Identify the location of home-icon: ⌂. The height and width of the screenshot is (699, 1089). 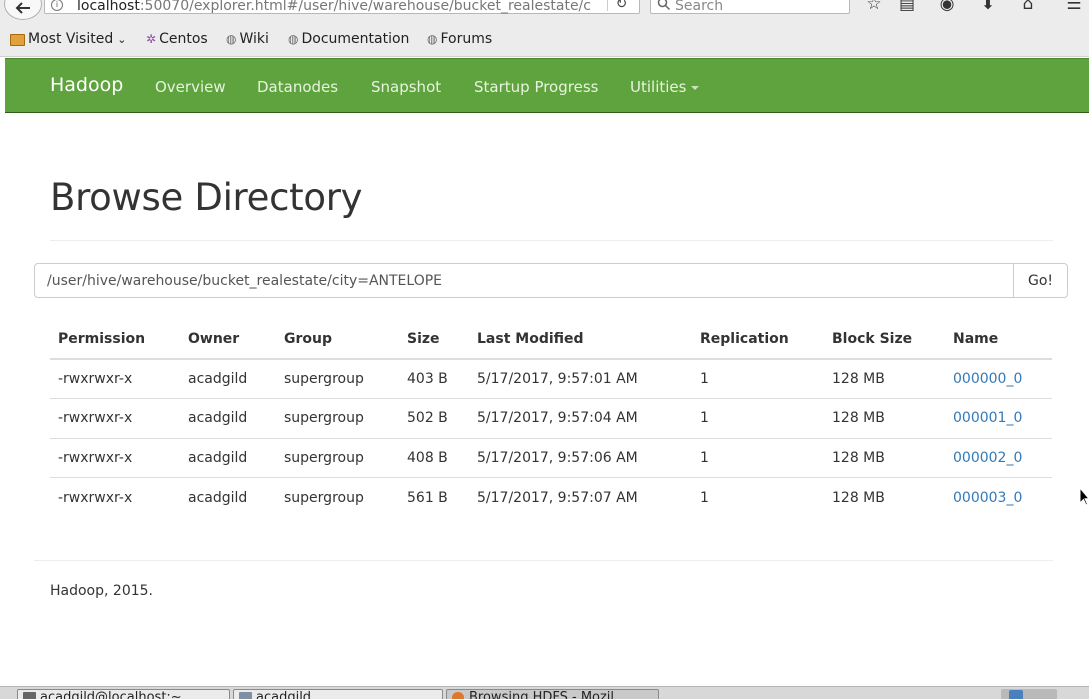
(1028, 7).